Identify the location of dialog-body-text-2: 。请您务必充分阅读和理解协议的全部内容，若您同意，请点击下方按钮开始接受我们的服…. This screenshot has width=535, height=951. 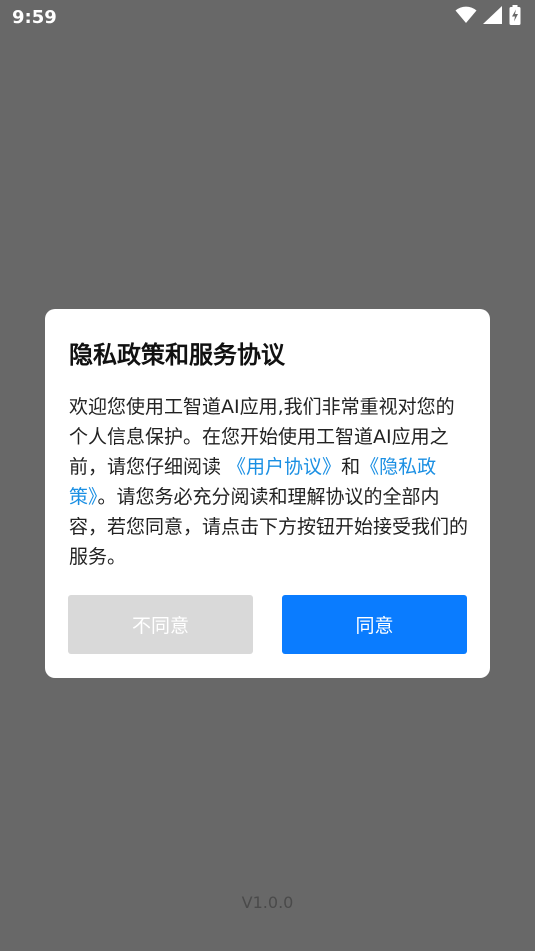
(269, 527).